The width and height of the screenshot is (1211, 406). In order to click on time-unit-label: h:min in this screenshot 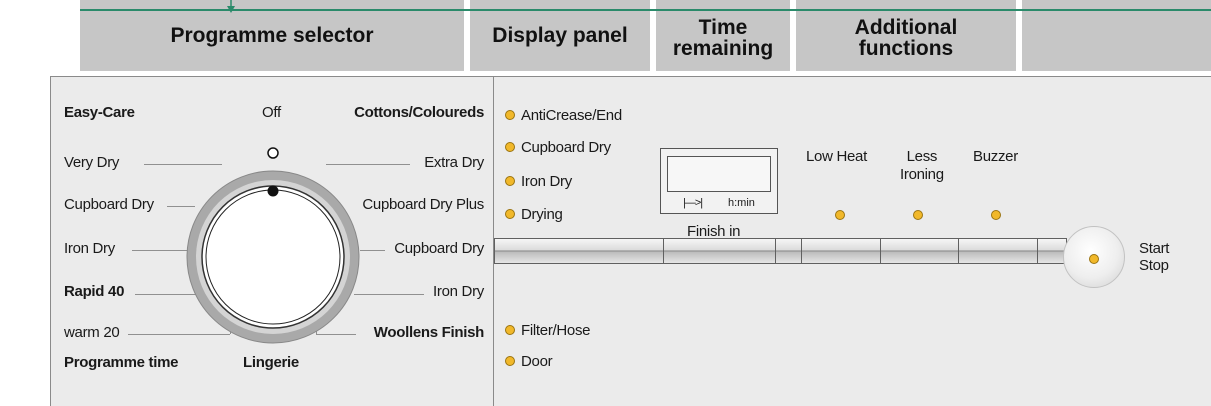, I will do `click(741, 203)`.